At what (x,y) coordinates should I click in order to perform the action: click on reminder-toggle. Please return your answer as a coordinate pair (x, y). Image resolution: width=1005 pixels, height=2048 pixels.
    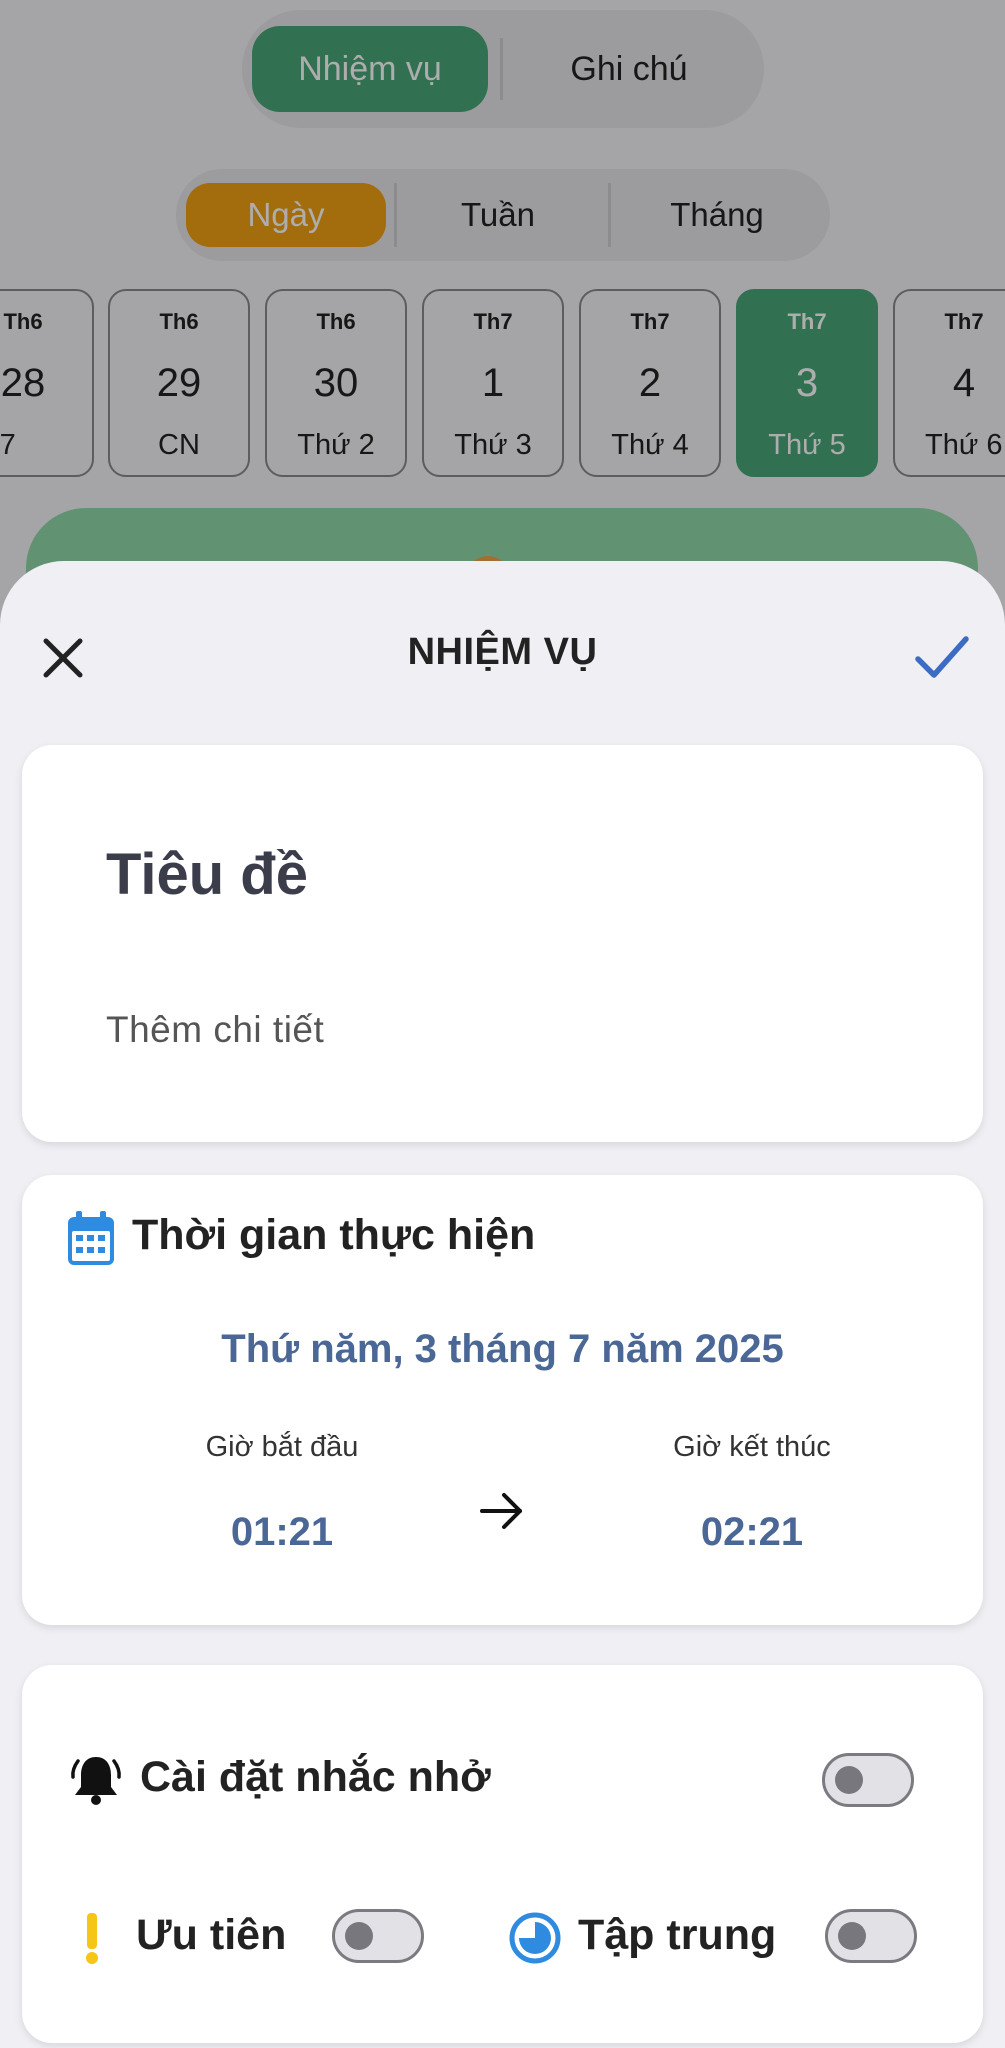
    Looking at the image, I should click on (868, 1780).